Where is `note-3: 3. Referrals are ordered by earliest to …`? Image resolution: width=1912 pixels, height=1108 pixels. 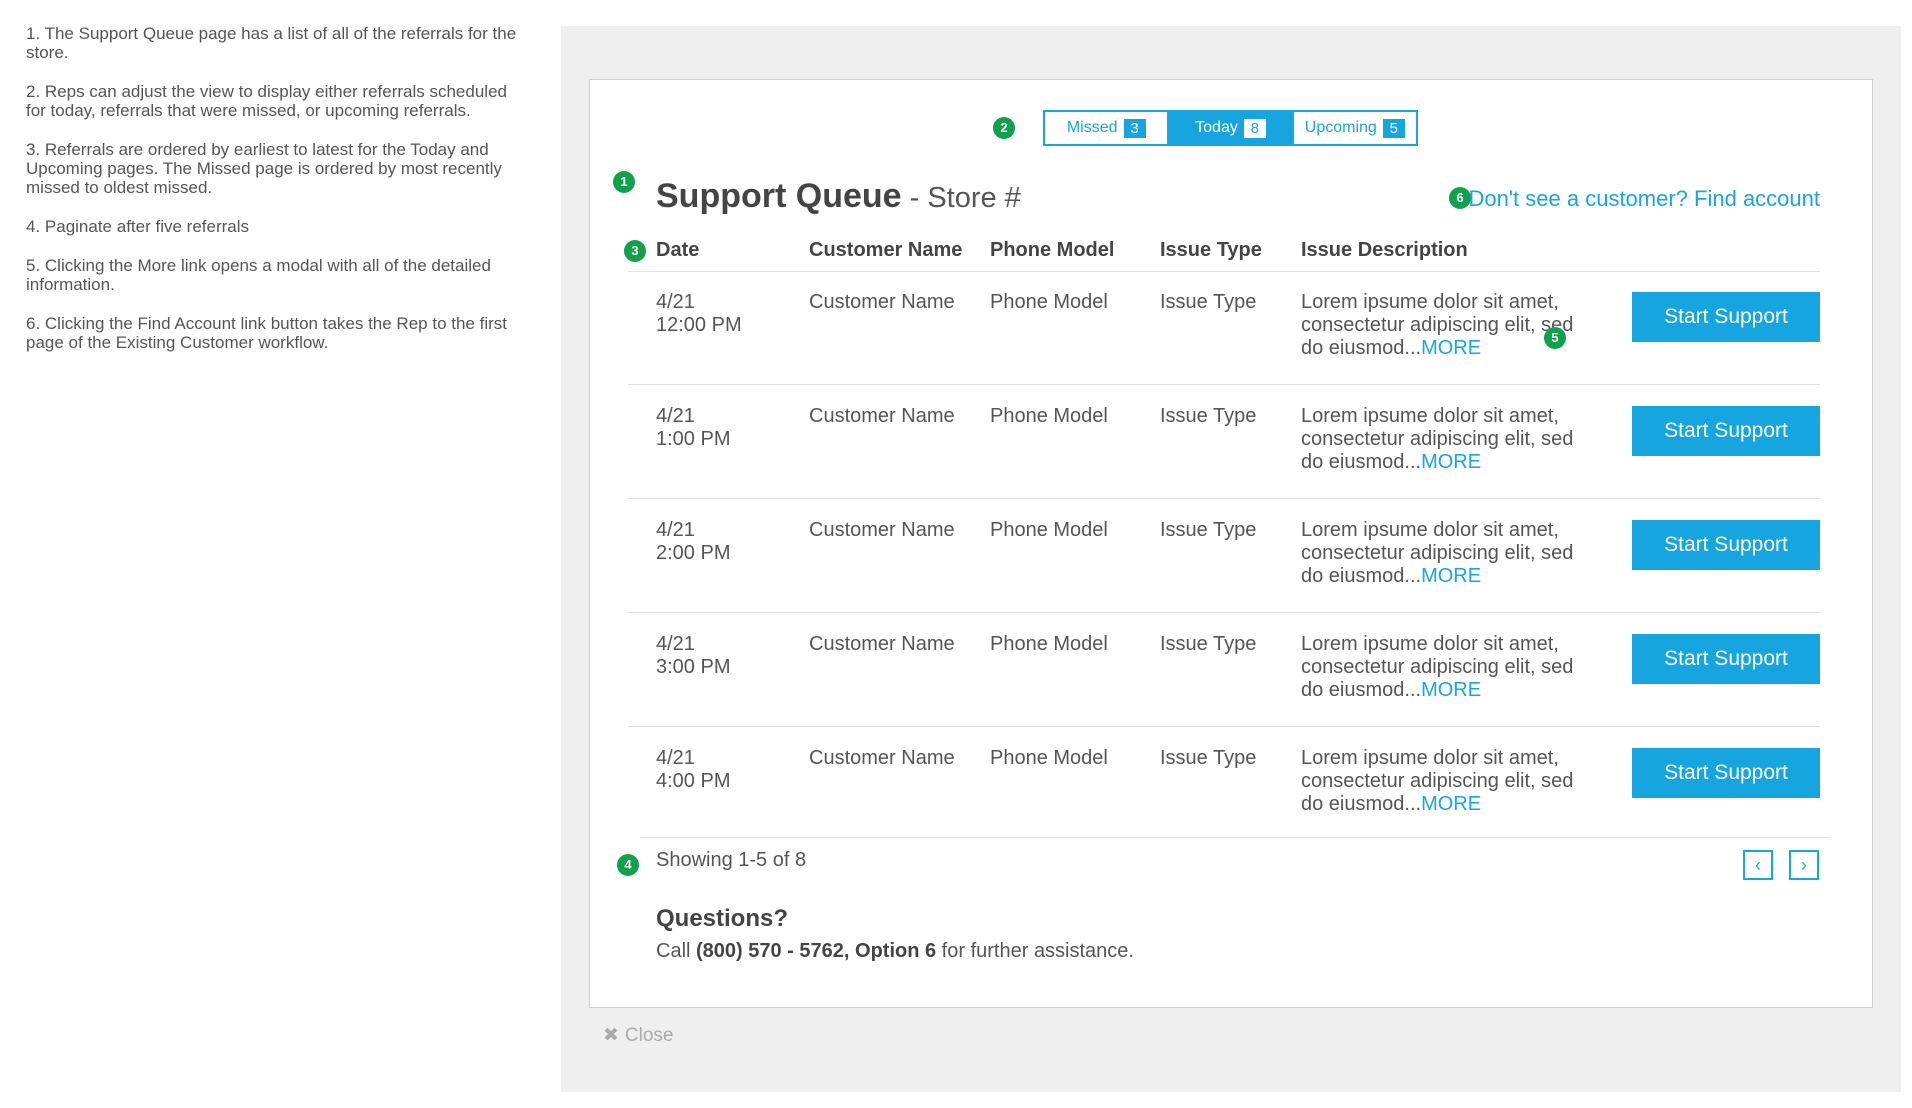
note-3: 3. Referrals are ordered by earliest to … is located at coordinates (264, 168).